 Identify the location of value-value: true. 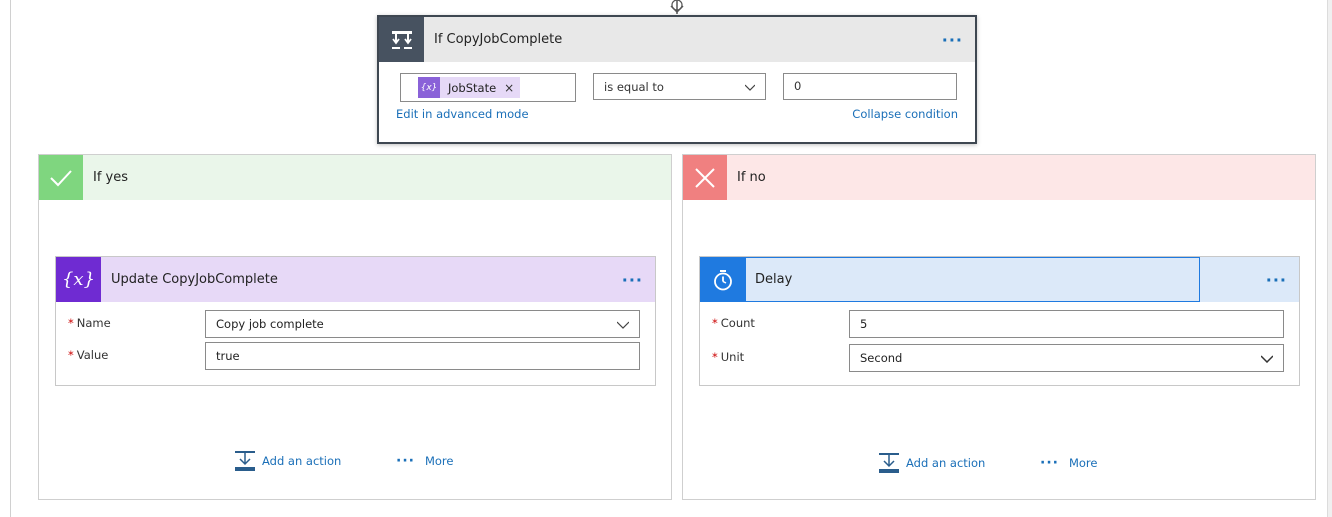
(228, 356).